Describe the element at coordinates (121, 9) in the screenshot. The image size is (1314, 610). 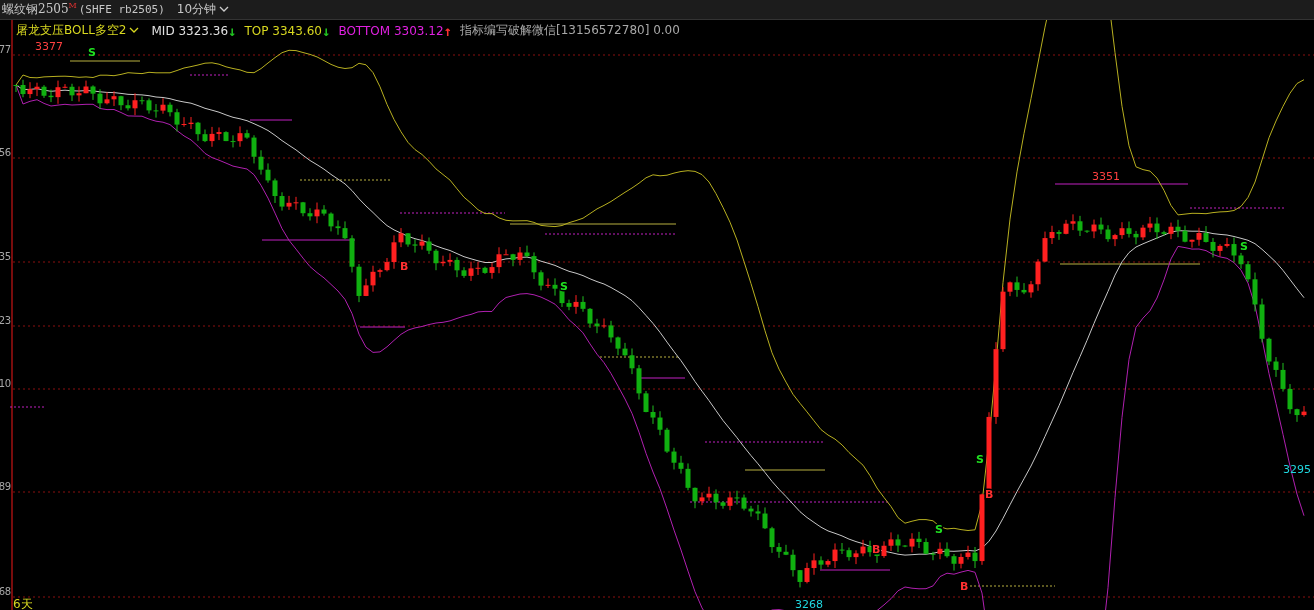
I see `contract-code: (SHFE rb2505)` at that location.